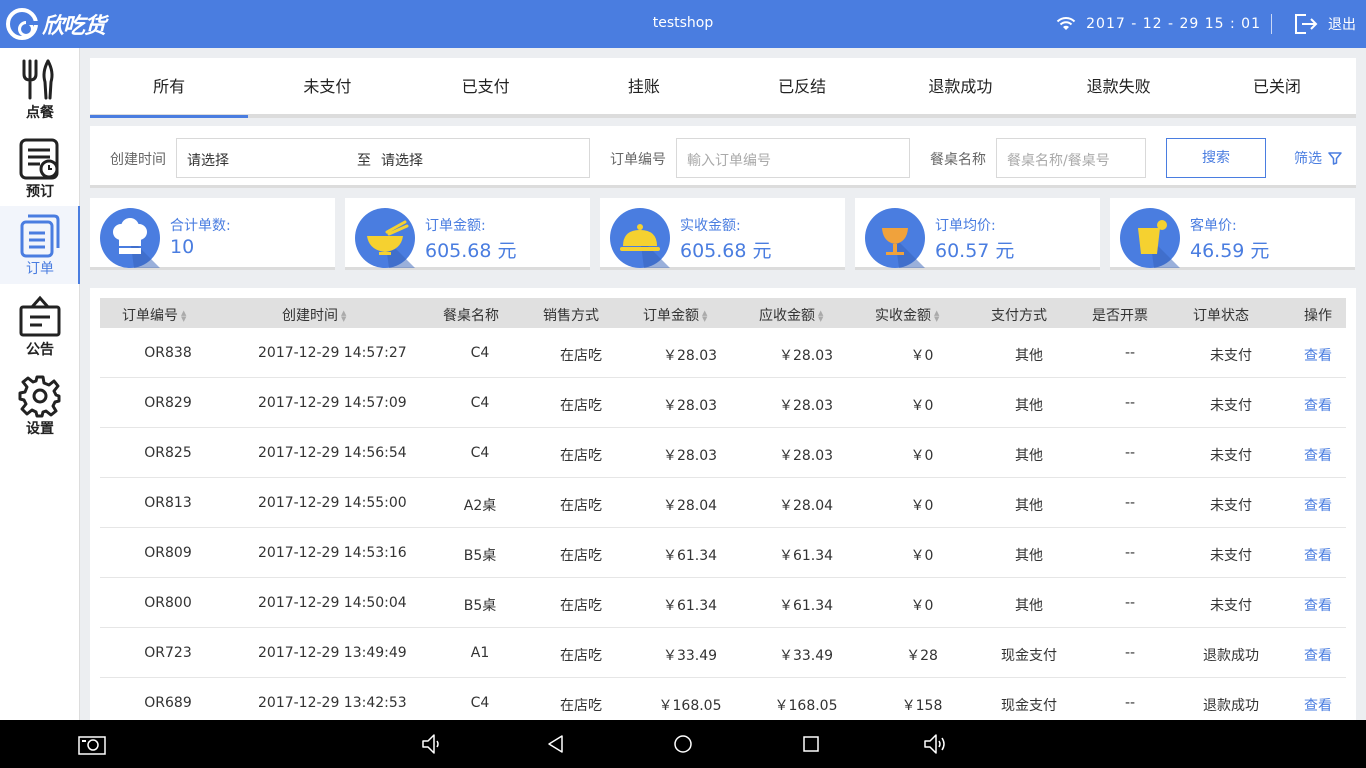 The width and height of the screenshot is (1366, 768). Describe the element at coordinates (729, 161) in the screenshot. I see `order-no-placeholder: 輸入订单编号` at that location.